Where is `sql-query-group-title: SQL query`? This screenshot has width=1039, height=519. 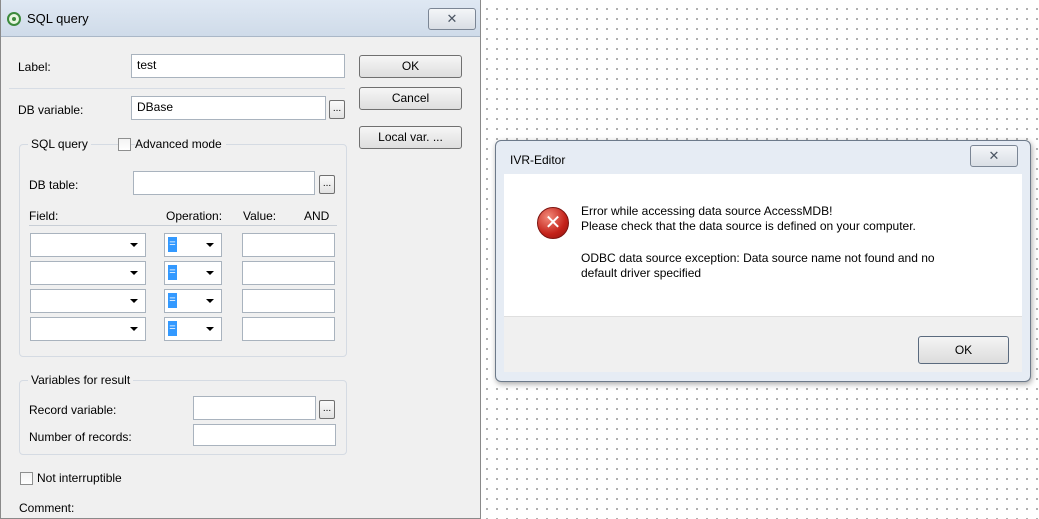
sql-query-group-title: SQL query is located at coordinates (59, 144).